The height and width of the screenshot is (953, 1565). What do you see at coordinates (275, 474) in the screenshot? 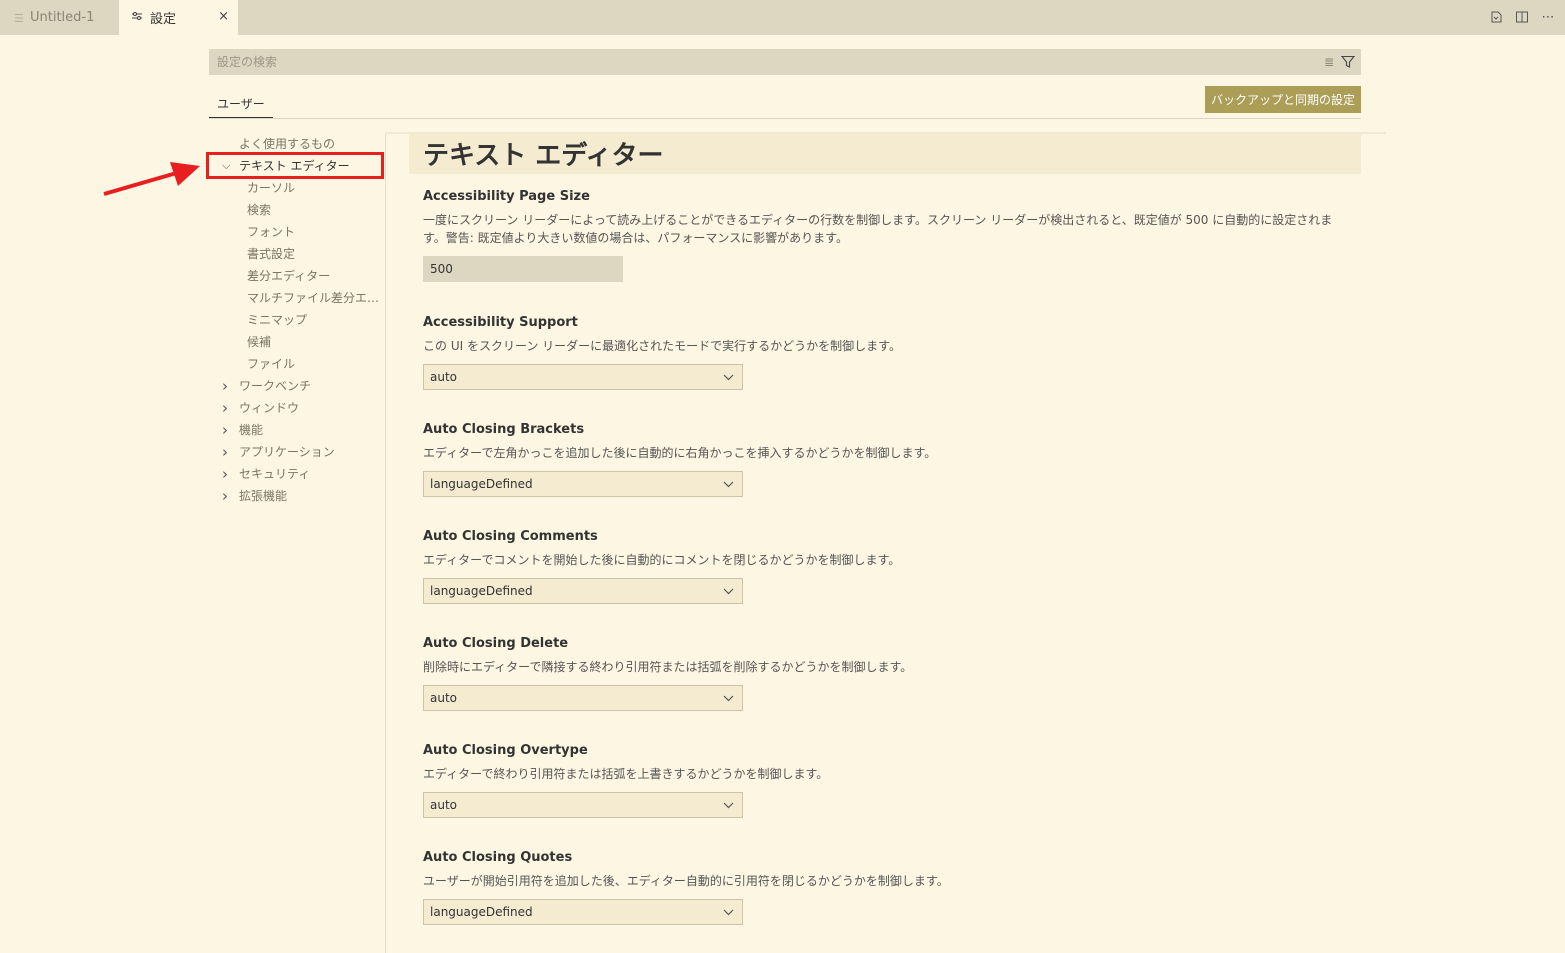
I see `toc-item-label: セキュリティ` at bounding box center [275, 474].